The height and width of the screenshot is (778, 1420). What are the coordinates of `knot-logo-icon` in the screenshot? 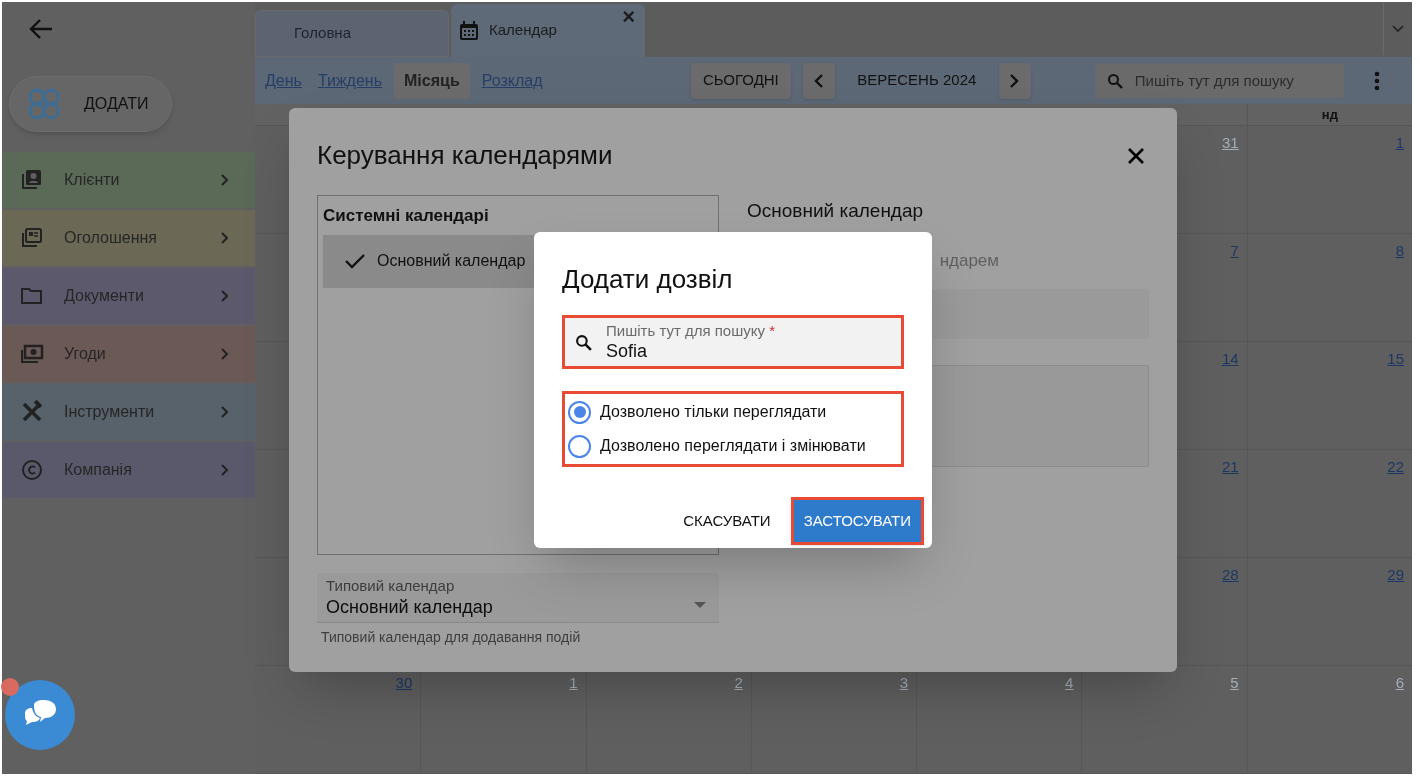 It's located at (44, 104).